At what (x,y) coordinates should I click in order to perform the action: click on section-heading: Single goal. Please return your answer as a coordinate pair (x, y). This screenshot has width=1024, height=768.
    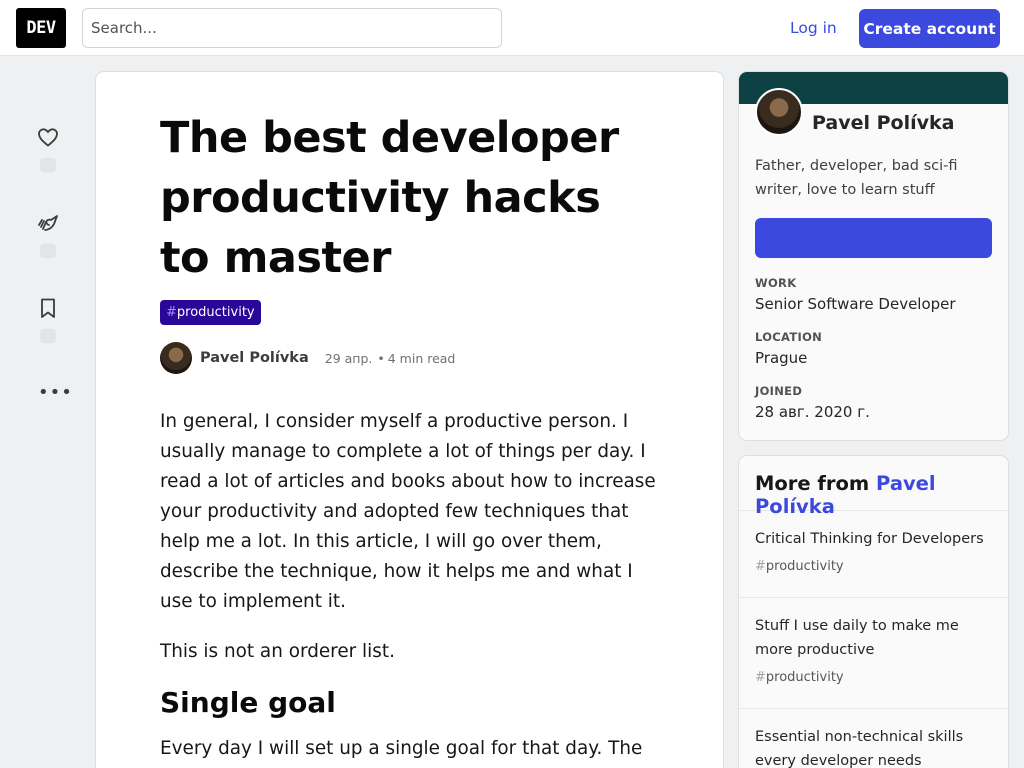
    Looking at the image, I should click on (248, 702).